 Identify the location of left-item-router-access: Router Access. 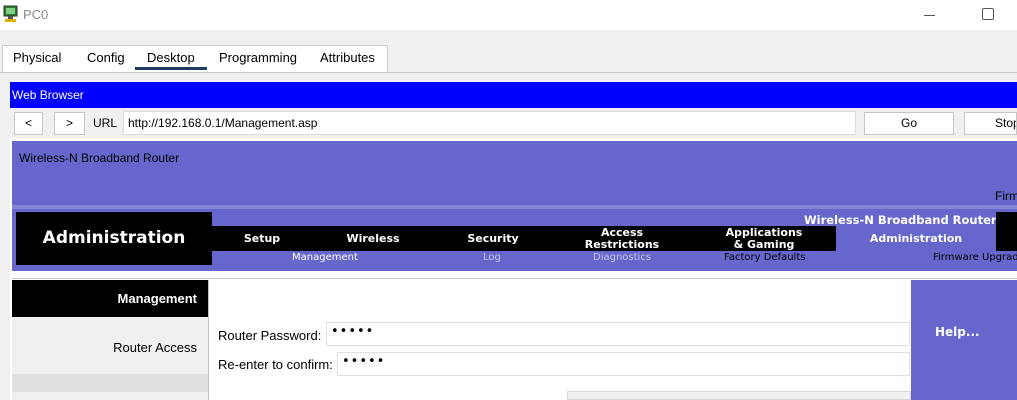
(155, 347).